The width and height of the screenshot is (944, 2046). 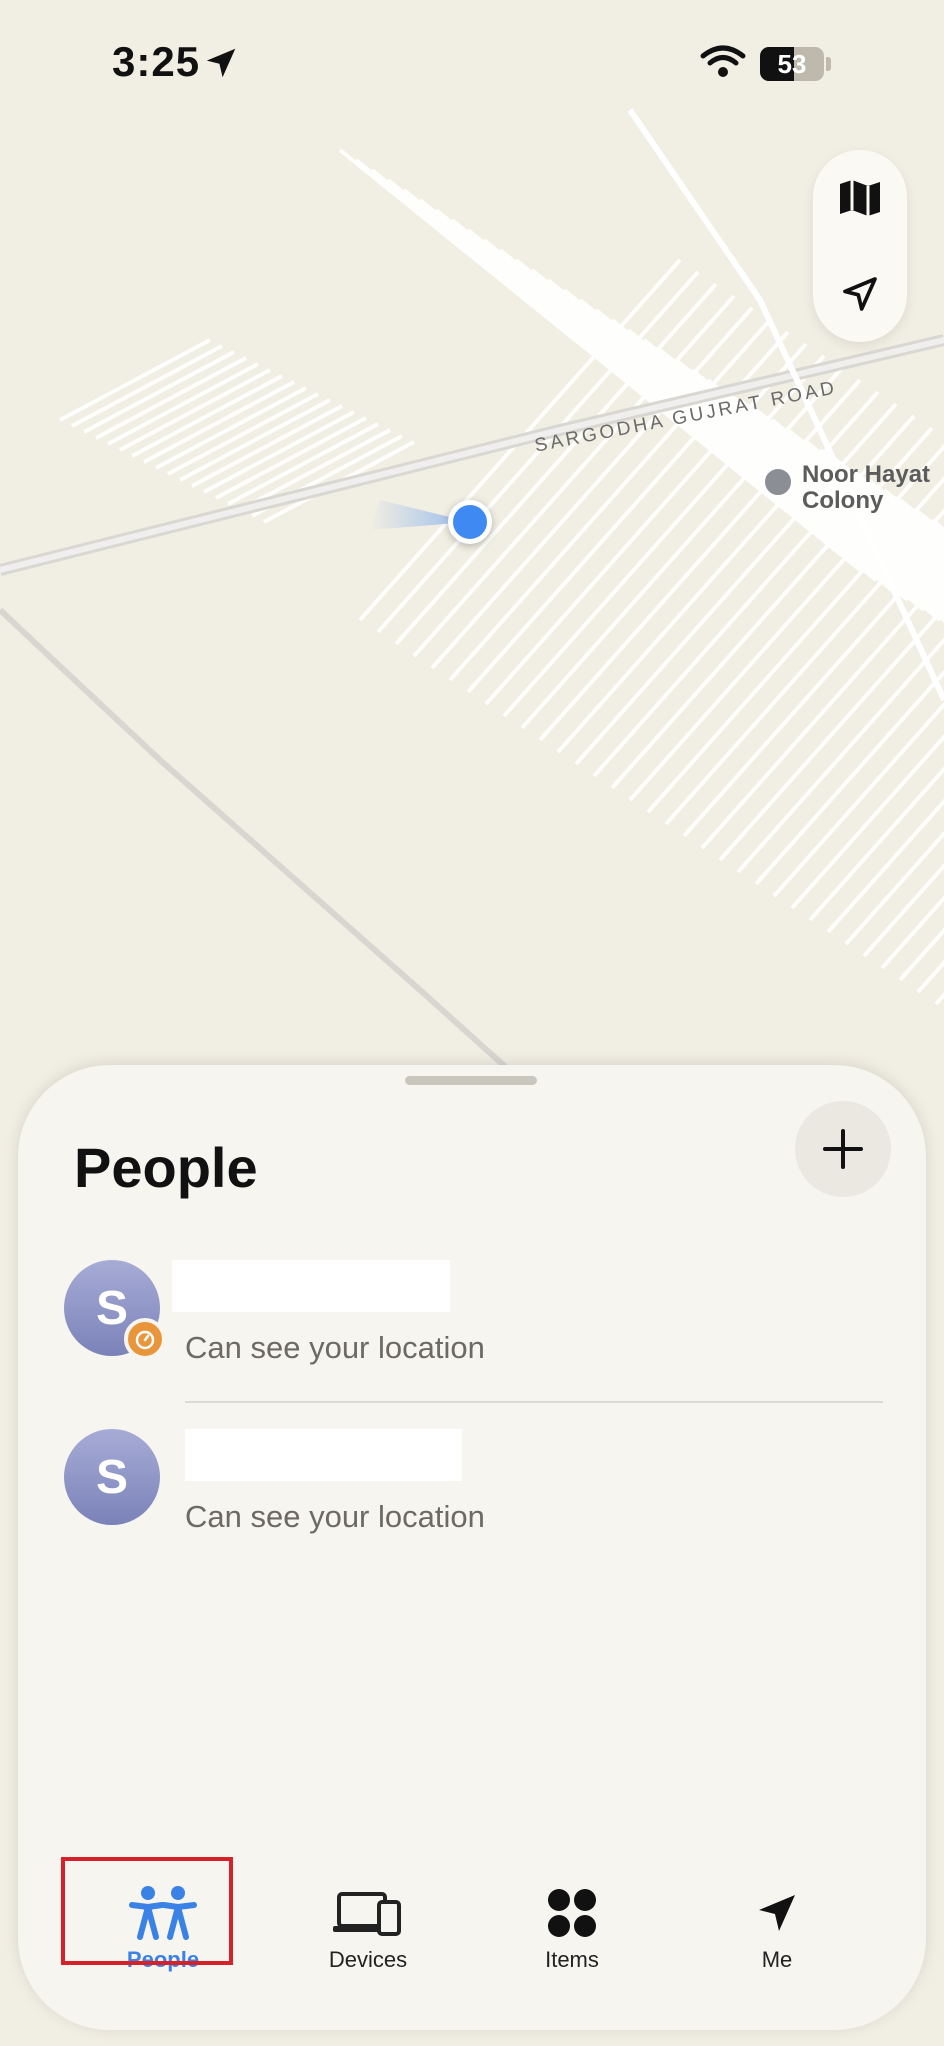 What do you see at coordinates (843, 500) in the screenshot?
I see `poi-label-line2: Colony` at bounding box center [843, 500].